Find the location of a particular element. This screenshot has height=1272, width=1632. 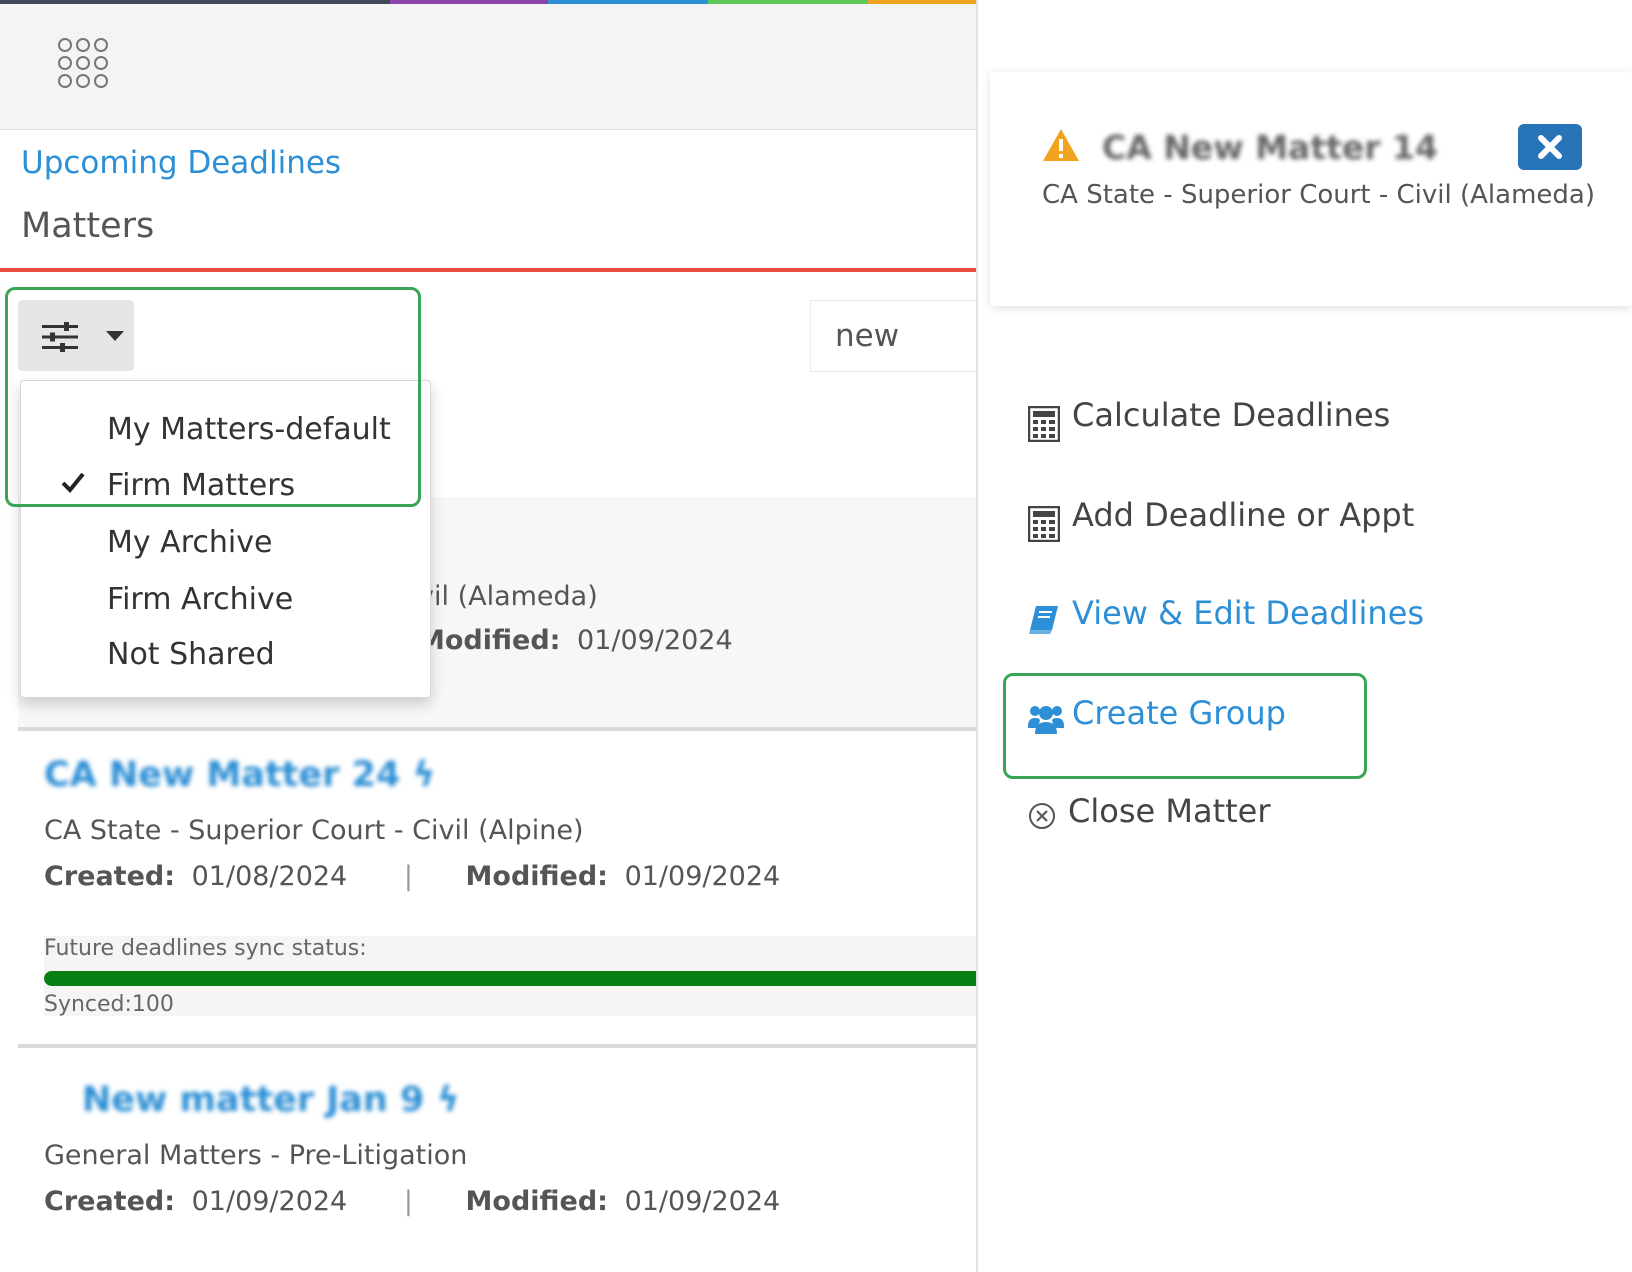

matter-title-text: New matter Jan 9 is located at coordinates (253, 1100).